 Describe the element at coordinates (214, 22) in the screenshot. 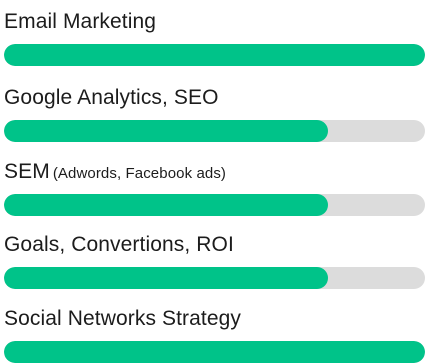

I see `skill-label: Email Marketing` at that location.